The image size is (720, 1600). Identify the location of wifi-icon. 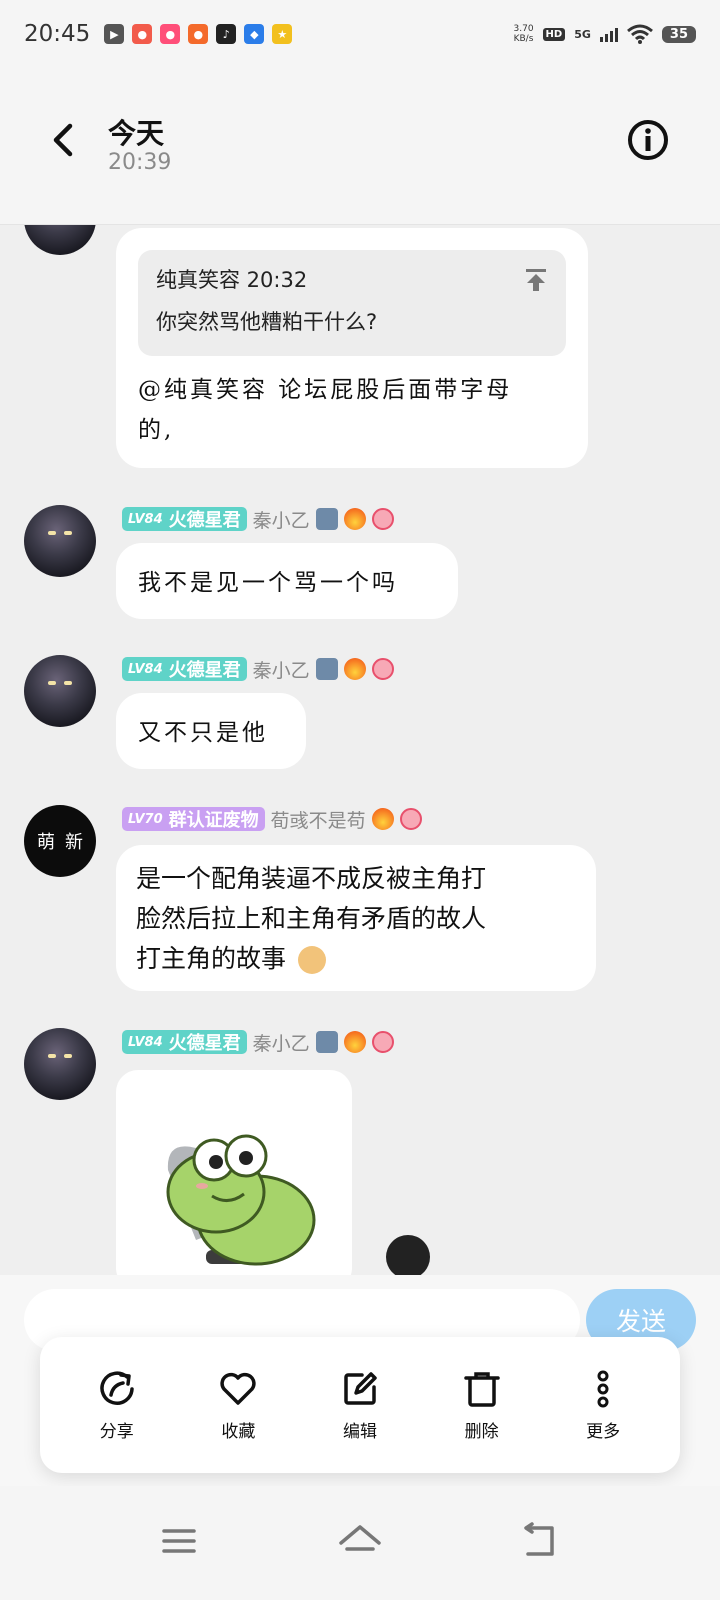
(639, 34).